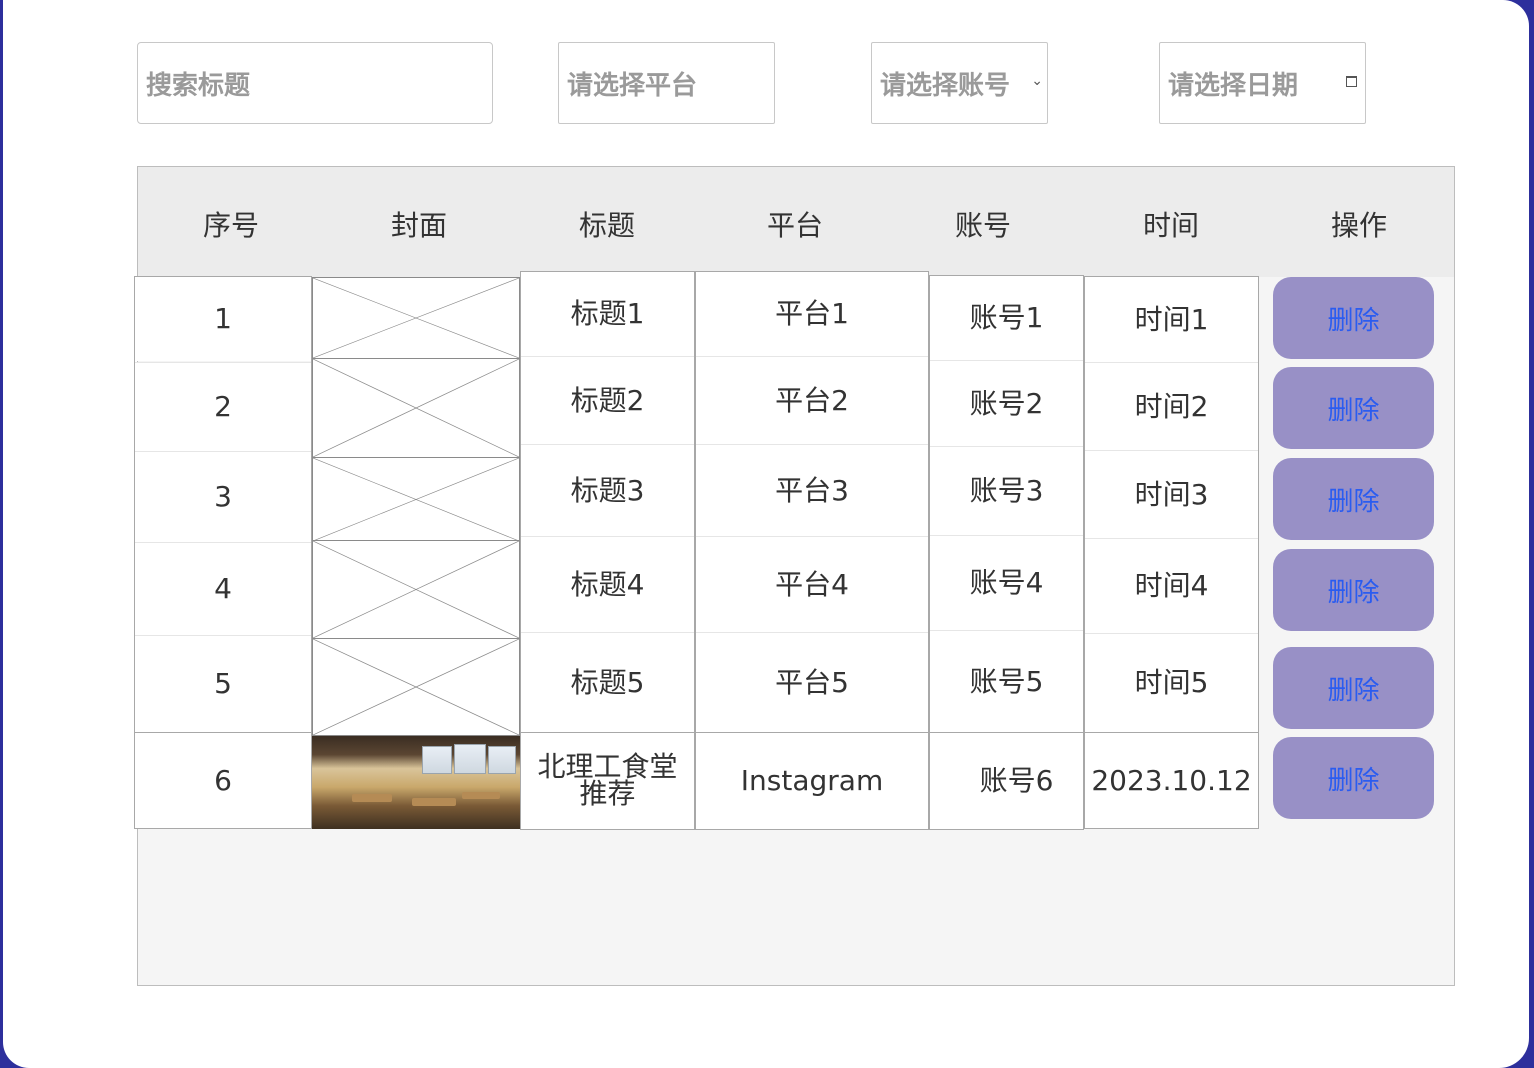  I want to click on row-platform: Instagram, so click(812, 780).